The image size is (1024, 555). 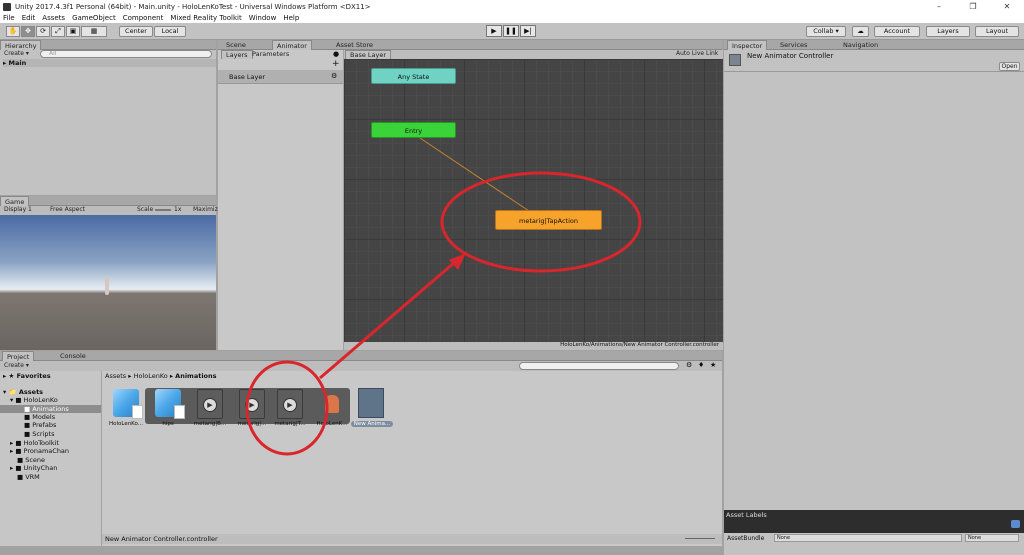 I want to click on label-tag-icon, so click(x=1015, y=524).